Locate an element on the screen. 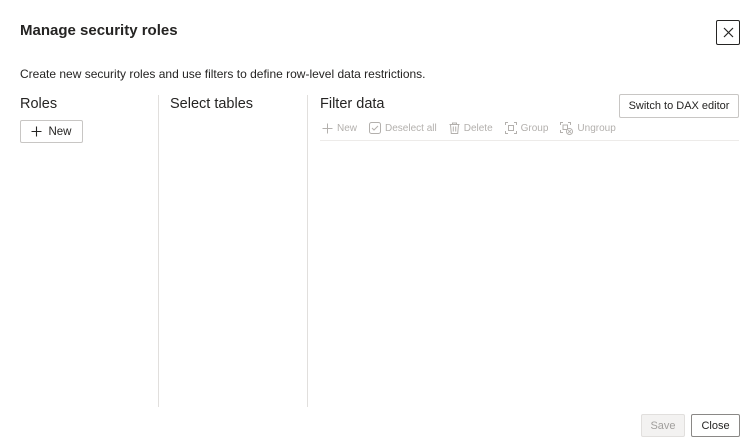 Image resolution: width=752 pixels, height=443 pixels. close-icon is located at coordinates (728, 32).